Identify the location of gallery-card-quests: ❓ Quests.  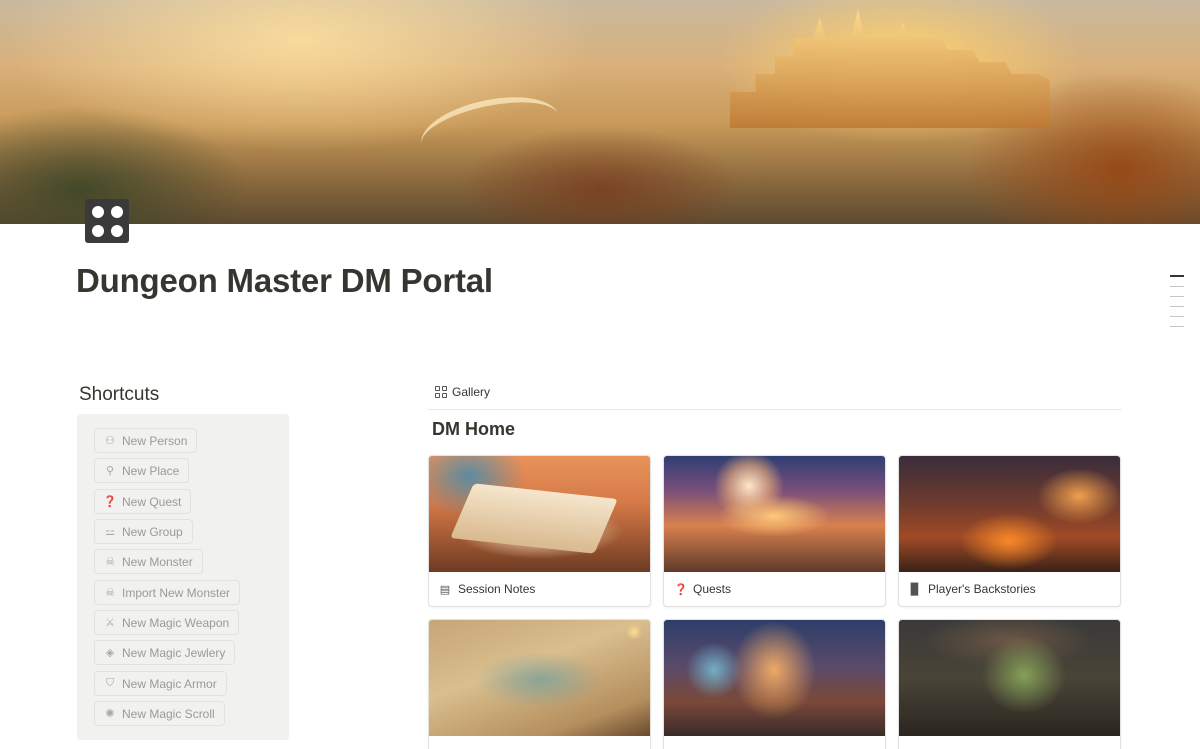
(774, 531).